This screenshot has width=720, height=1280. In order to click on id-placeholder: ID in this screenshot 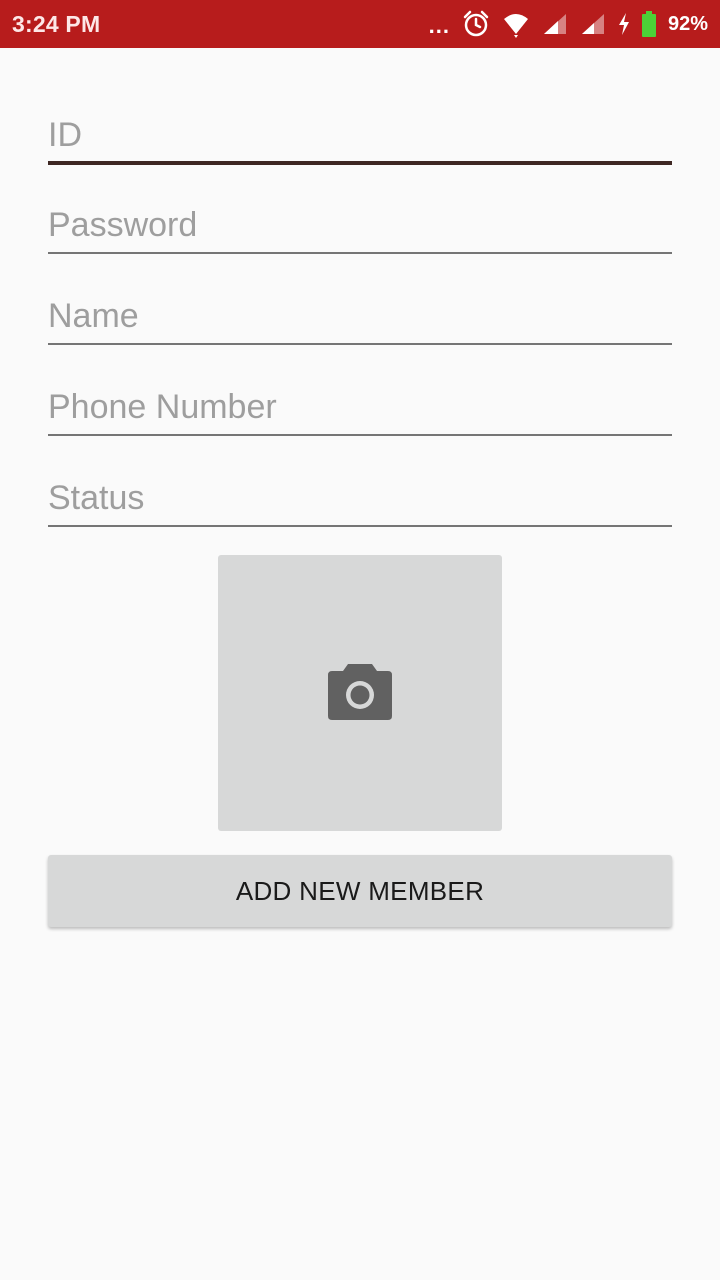, I will do `click(65, 135)`.